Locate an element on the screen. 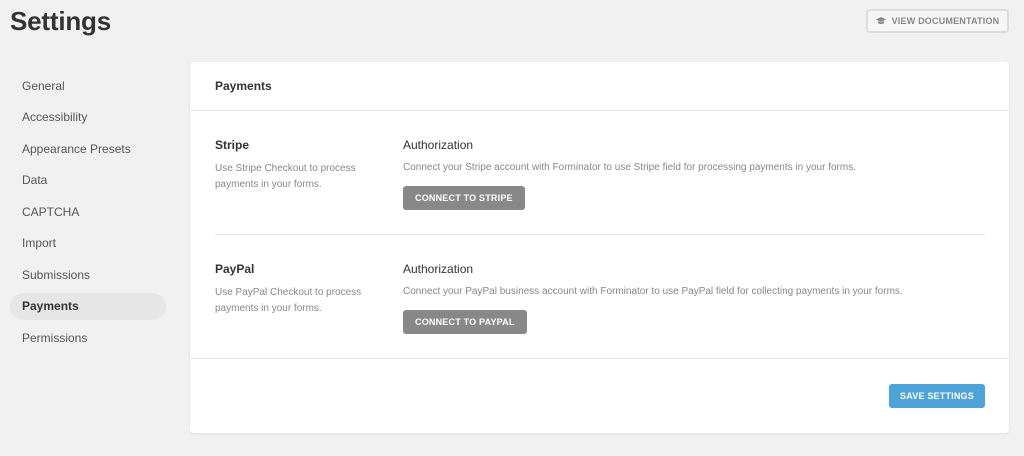 Image resolution: width=1024 pixels, height=456 pixels. paypal-authorization-title: Authorization is located at coordinates (438, 269).